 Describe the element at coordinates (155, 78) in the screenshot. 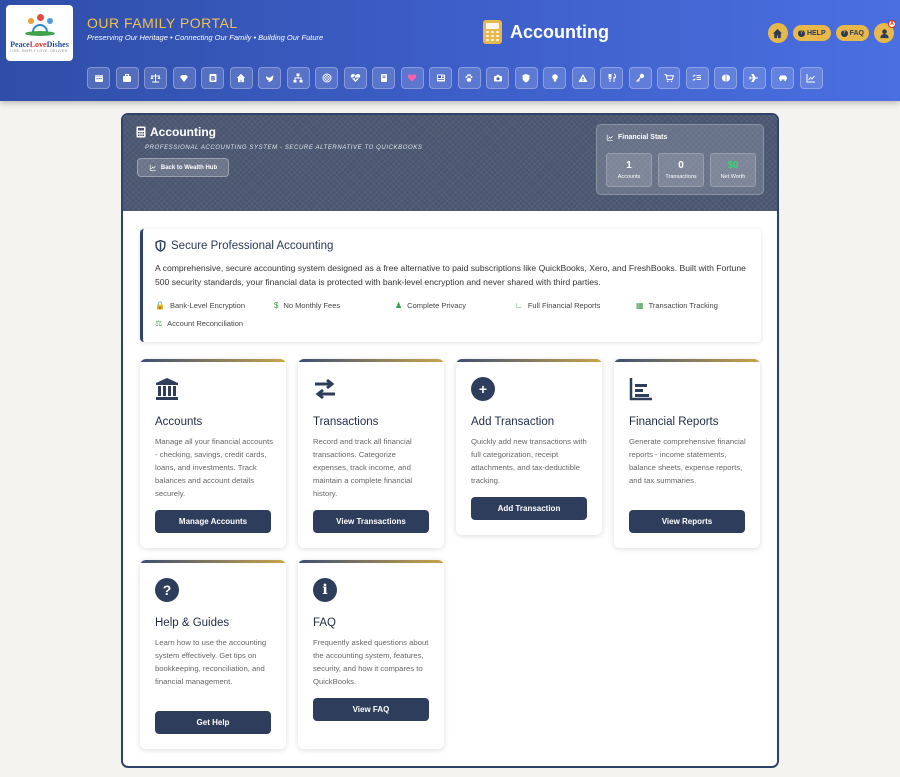

I see `scale-icon` at that location.